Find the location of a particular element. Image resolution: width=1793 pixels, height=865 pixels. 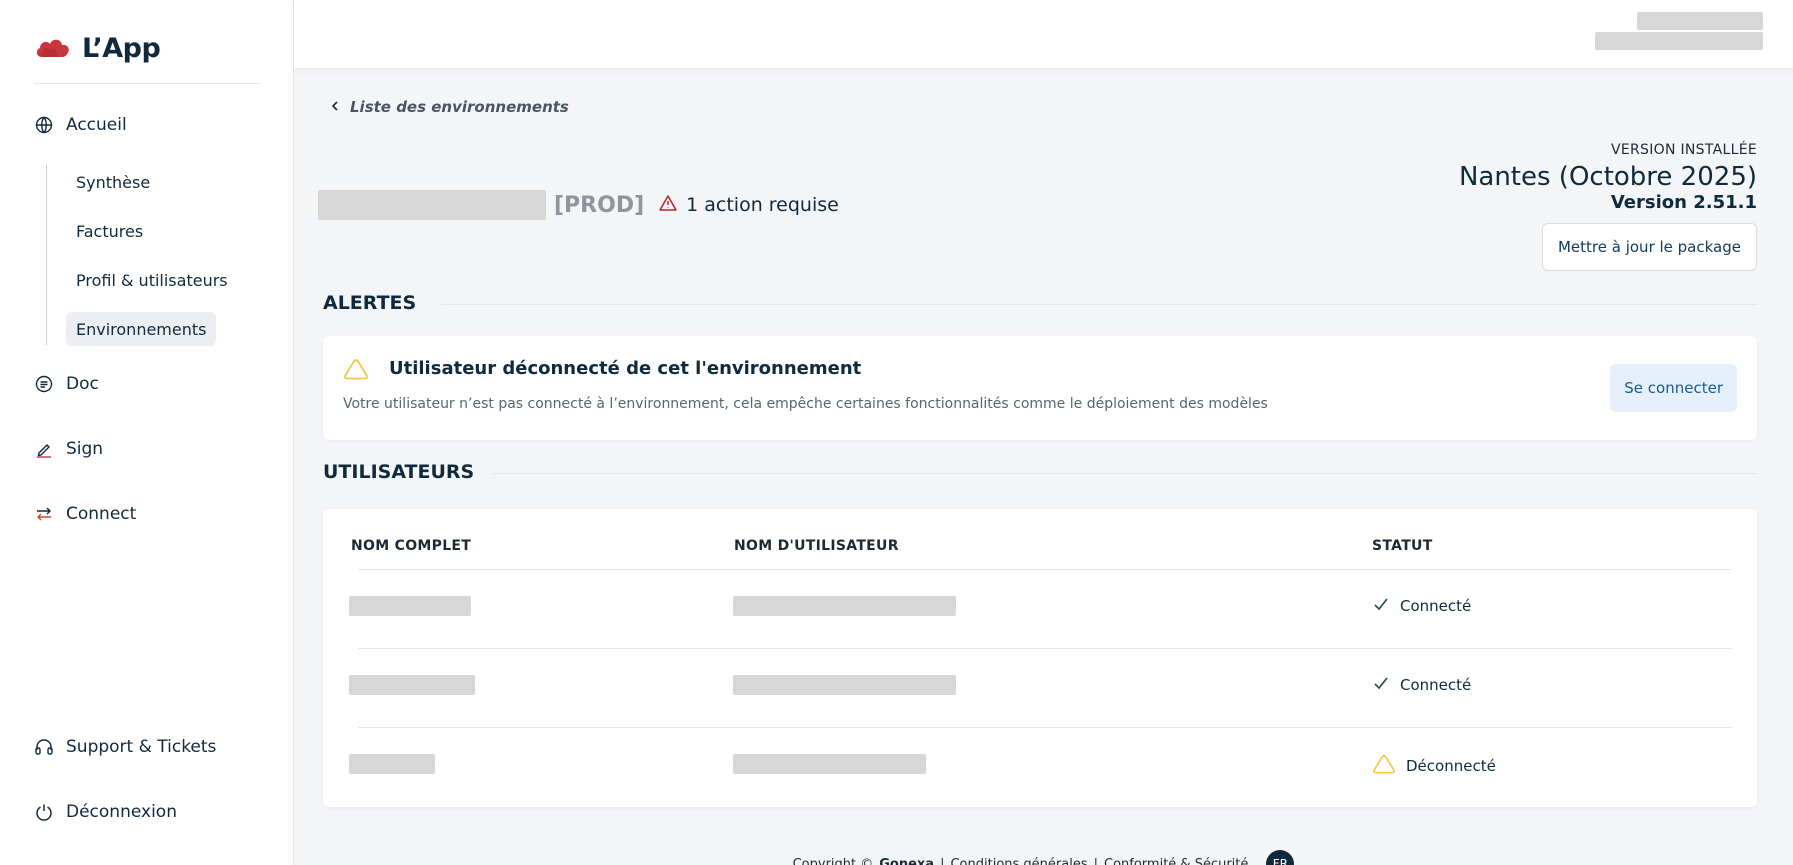

sidebar-item-accueil: Accueil is located at coordinates (80, 125).